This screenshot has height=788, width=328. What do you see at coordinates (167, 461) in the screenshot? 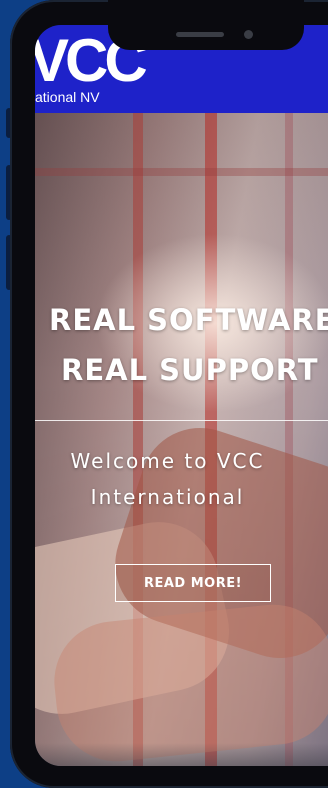
I see `welcome-line1: Welcome to VCC` at bounding box center [167, 461].